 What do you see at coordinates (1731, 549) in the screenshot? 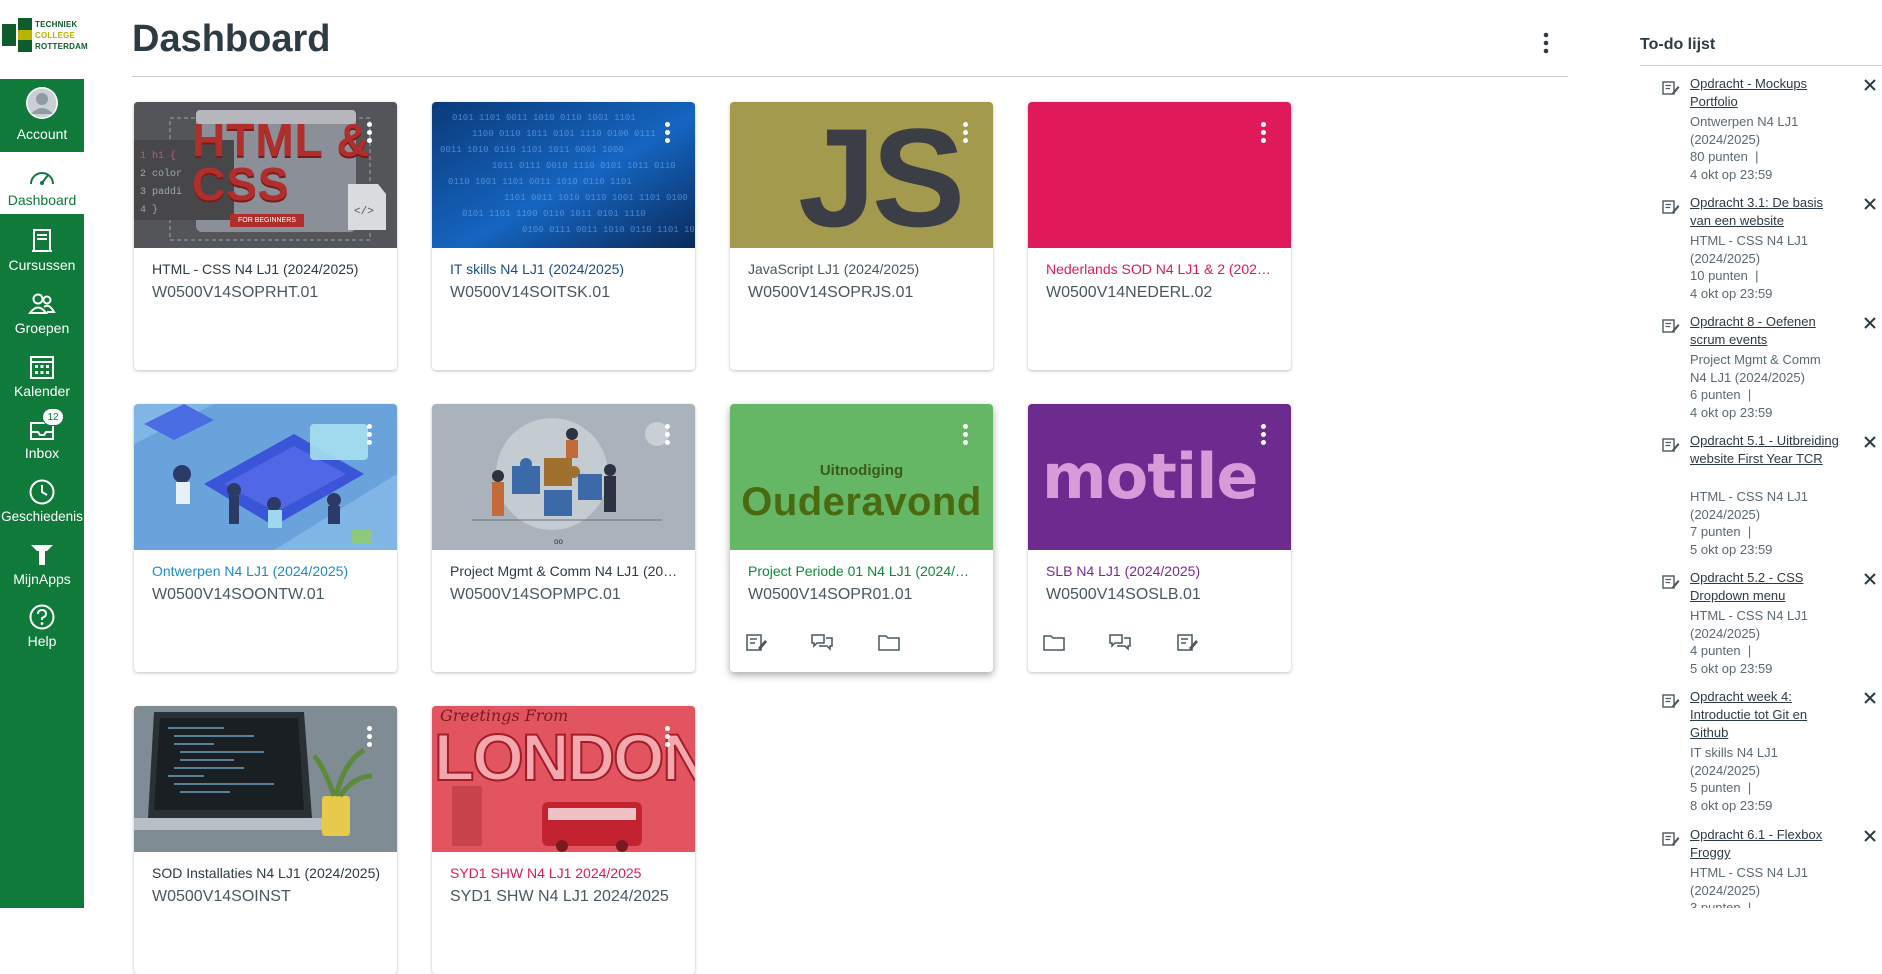
I see `todo-item-due: 5 okt op 23:59` at bounding box center [1731, 549].